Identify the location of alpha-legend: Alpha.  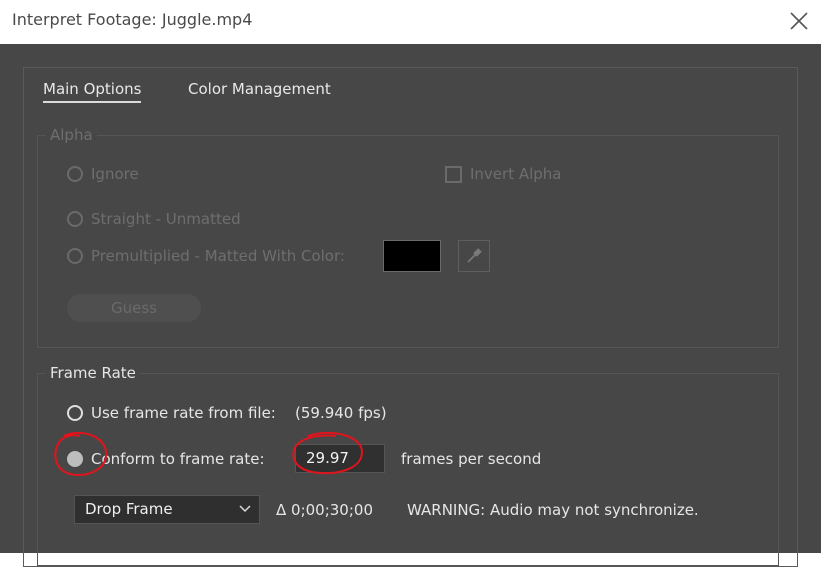
(71, 135).